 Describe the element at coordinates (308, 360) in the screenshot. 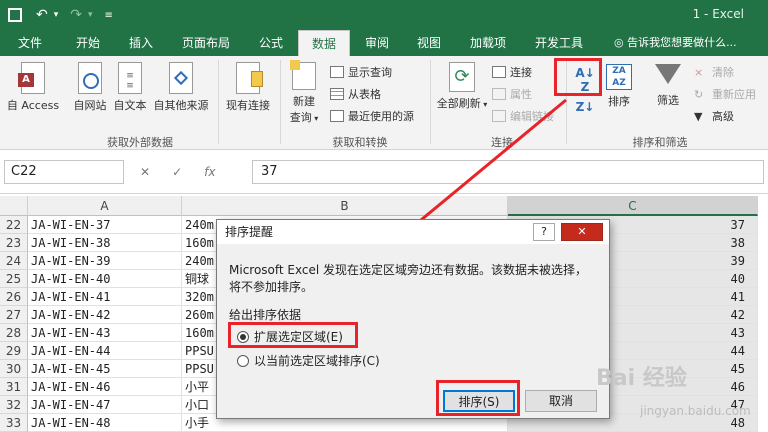

I see `current-selection-radio: 以当前选定区域排序(C)` at that location.